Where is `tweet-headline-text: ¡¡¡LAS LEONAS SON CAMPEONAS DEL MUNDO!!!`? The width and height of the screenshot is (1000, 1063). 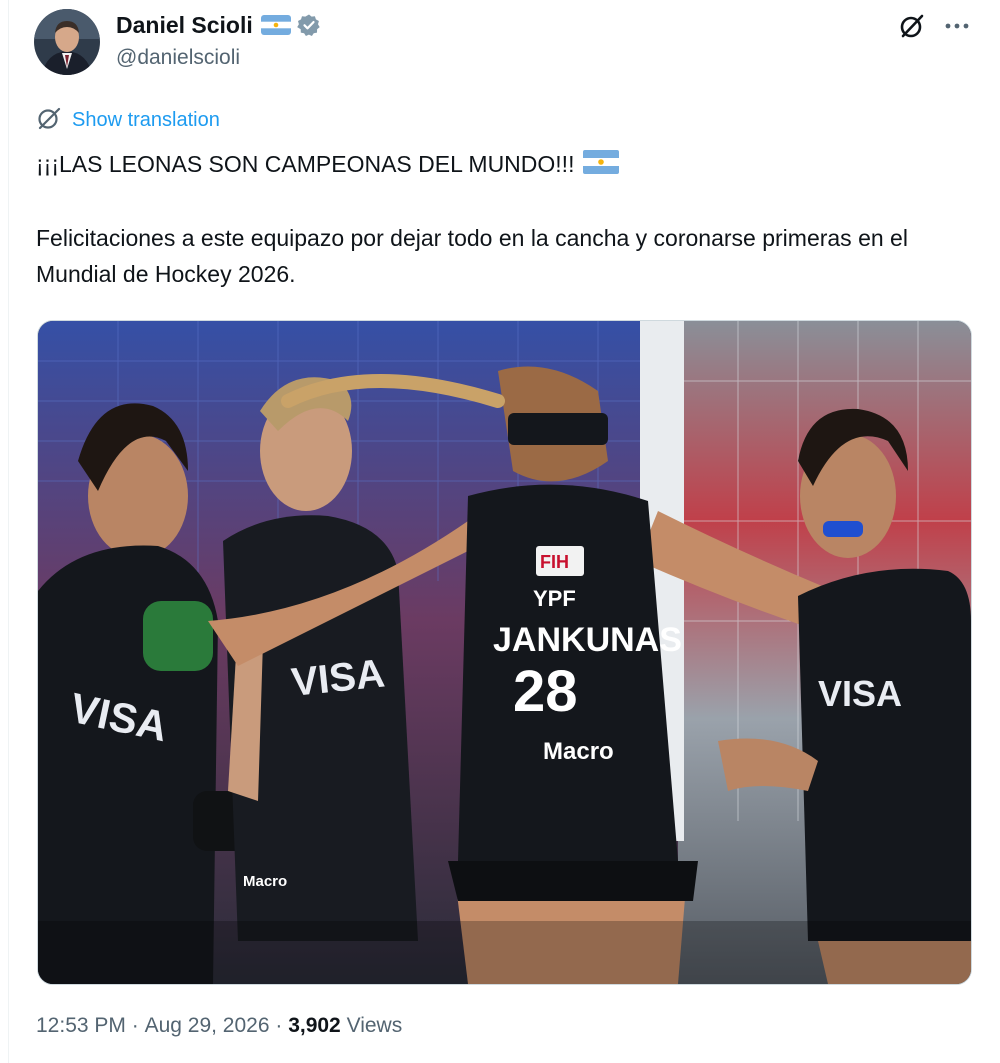 tweet-headline-text: ¡¡¡LAS LEONAS SON CAMPEONAS DEL MUNDO!!! is located at coordinates (308, 164).